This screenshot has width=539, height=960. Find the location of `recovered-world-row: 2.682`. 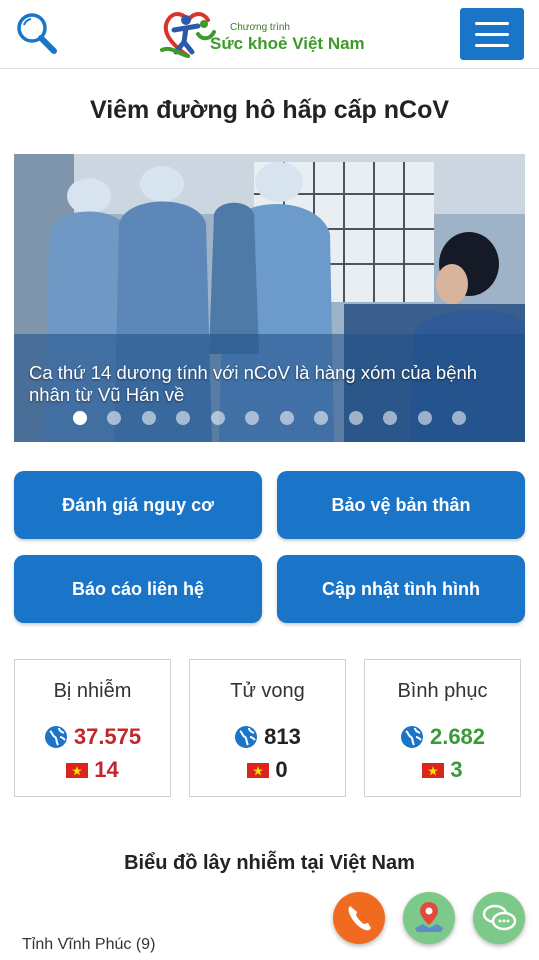

recovered-world-row: 2.682 is located at coordinates (442, 737).